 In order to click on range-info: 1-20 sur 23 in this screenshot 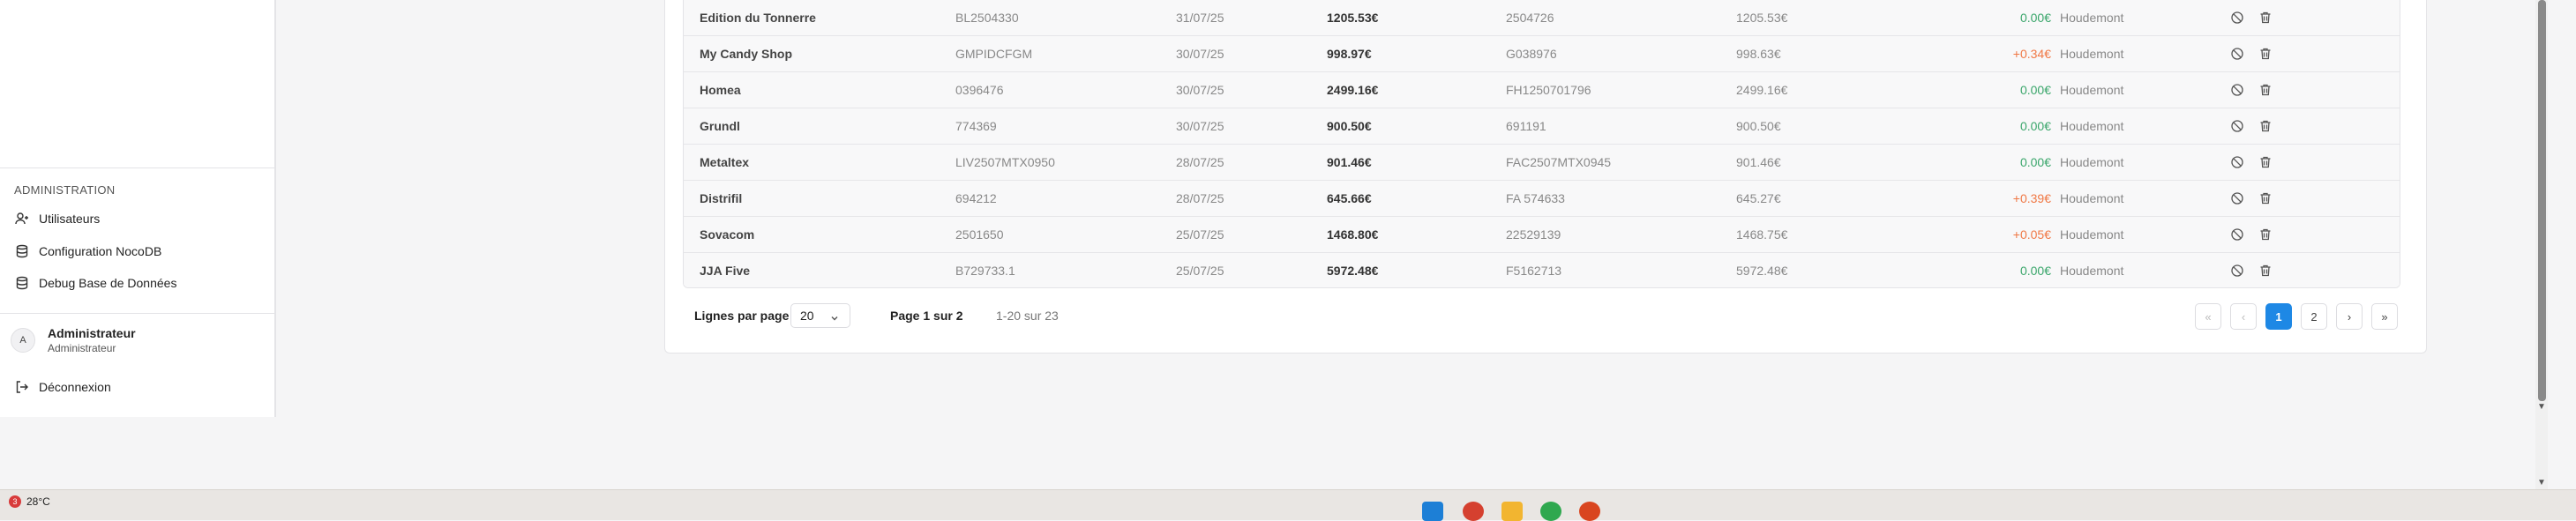, I will do `click(1027, 316)`.